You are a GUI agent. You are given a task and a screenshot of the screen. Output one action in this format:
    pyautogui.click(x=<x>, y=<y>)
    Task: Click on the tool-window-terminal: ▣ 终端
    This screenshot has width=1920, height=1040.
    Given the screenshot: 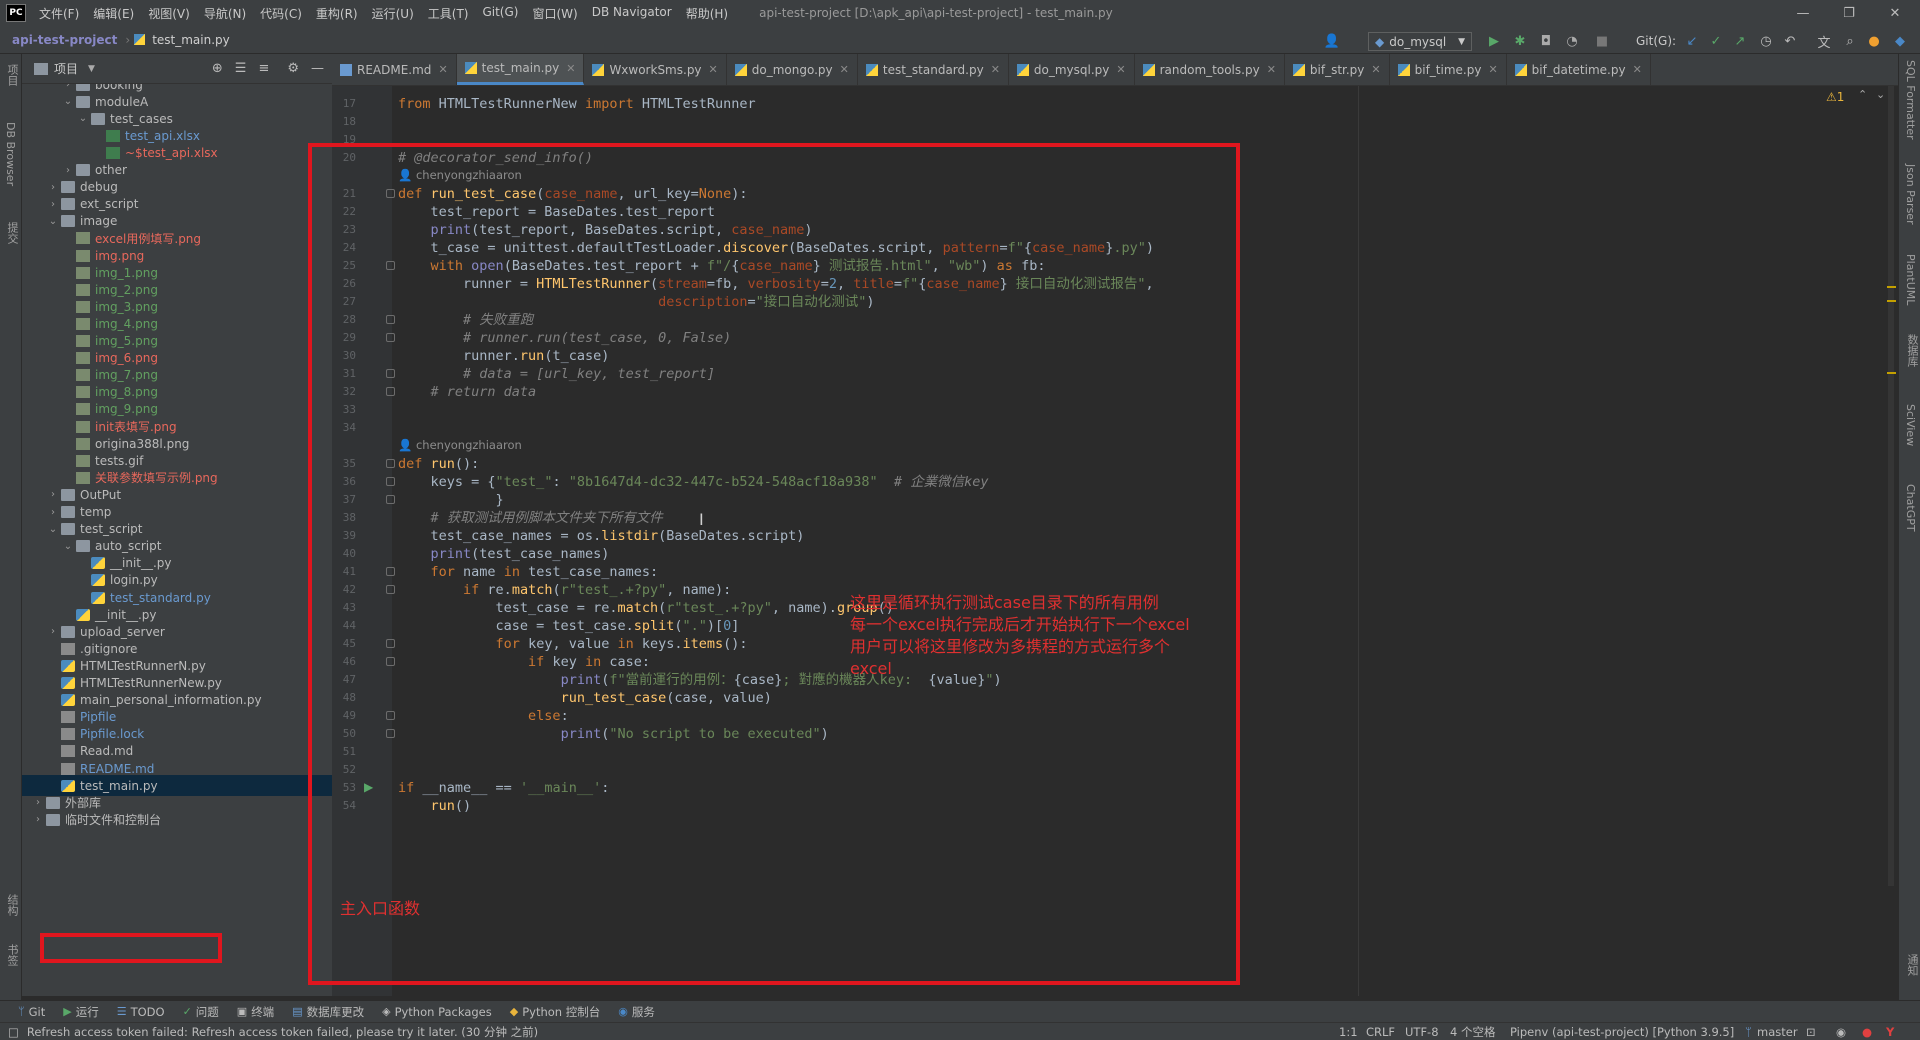 What is the action you would take?
    pyautogui.click(x=255, y=1012)
    